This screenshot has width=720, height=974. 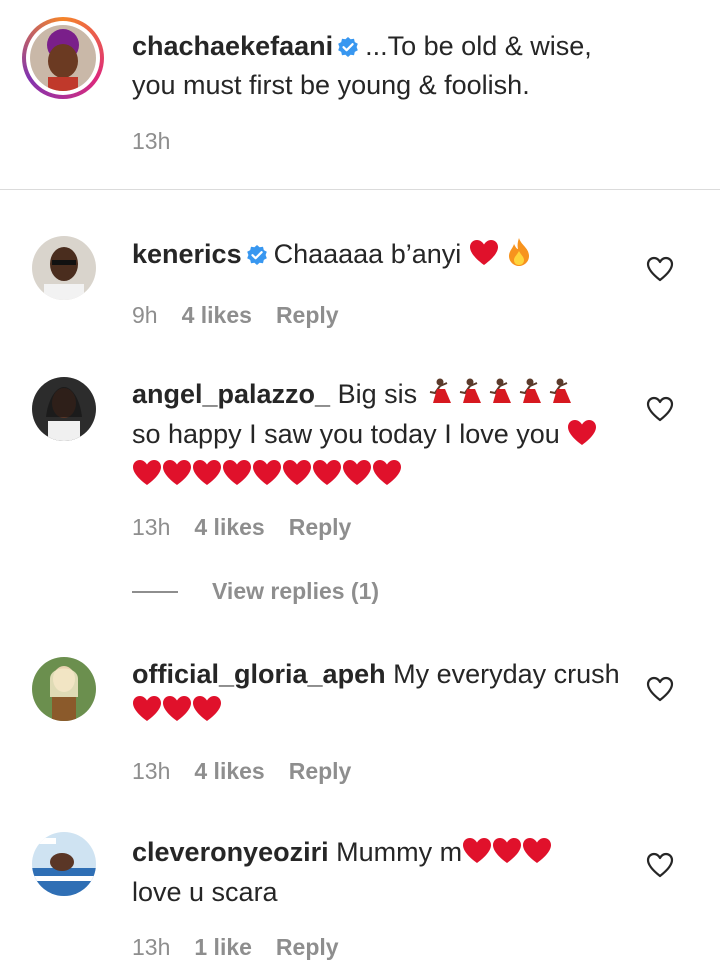 What do you see at coordinates (205, 892) in the screenshot?
I see `comment-body: love u scara` at bounding box center [205, 892].